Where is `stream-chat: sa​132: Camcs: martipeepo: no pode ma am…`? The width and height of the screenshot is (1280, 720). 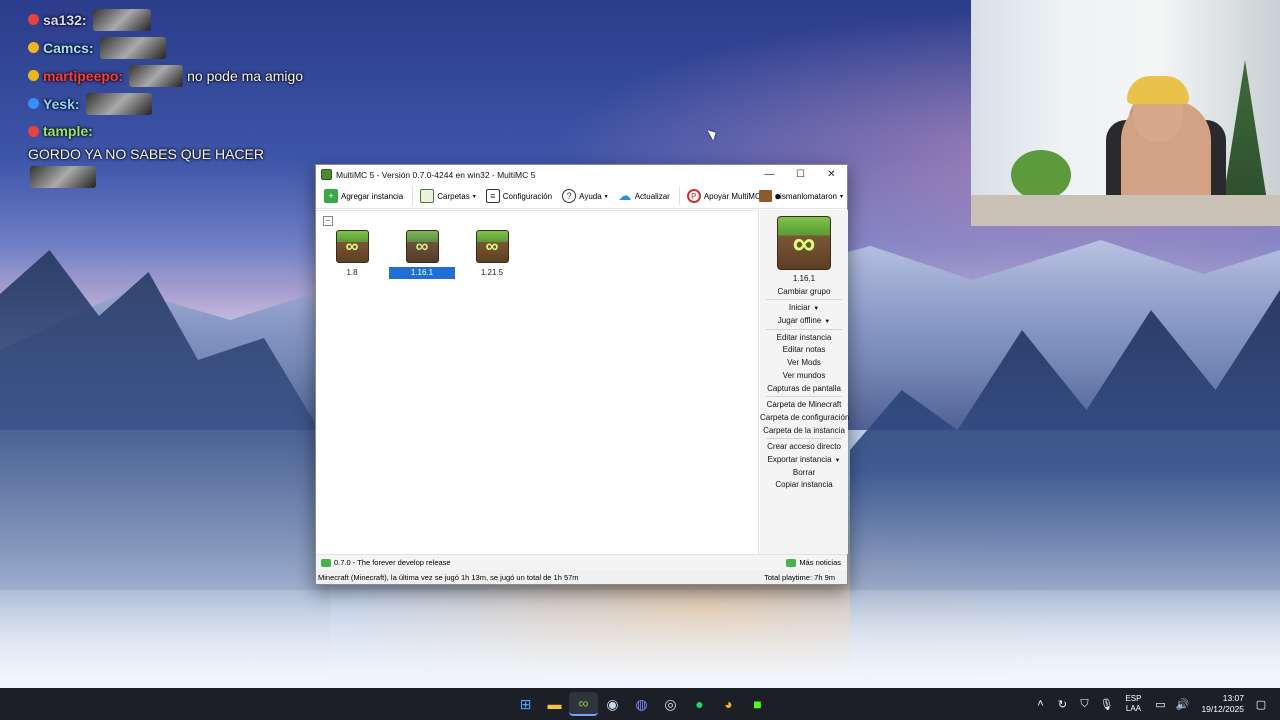 stream-chat: sa​132: Camcs: martipeepo: no pode ma am… is located at coordinates (178, 100).